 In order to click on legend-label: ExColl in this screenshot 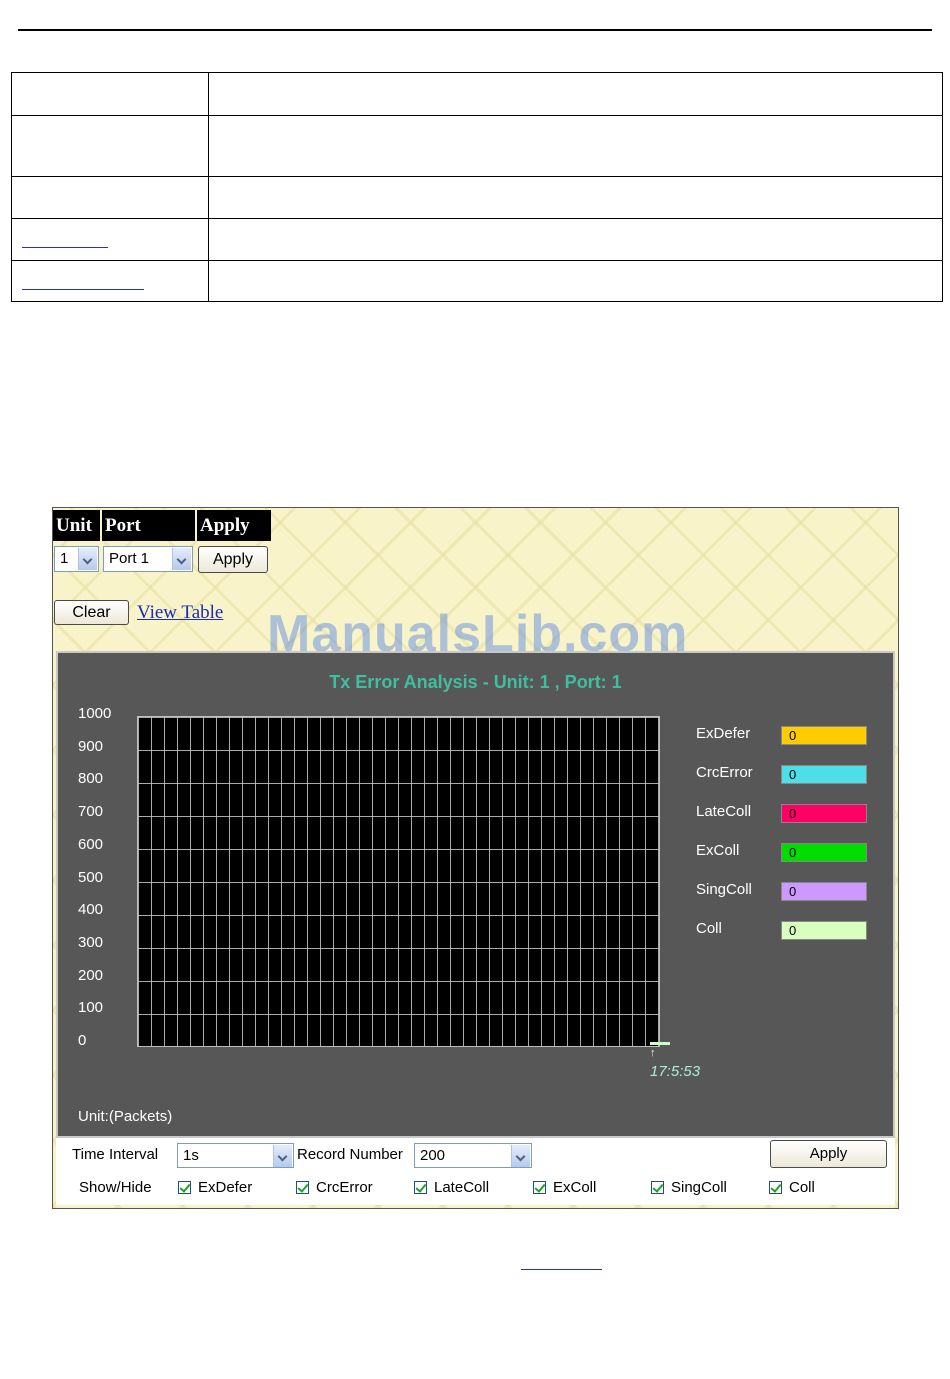, I will do `click(718, 850)`.